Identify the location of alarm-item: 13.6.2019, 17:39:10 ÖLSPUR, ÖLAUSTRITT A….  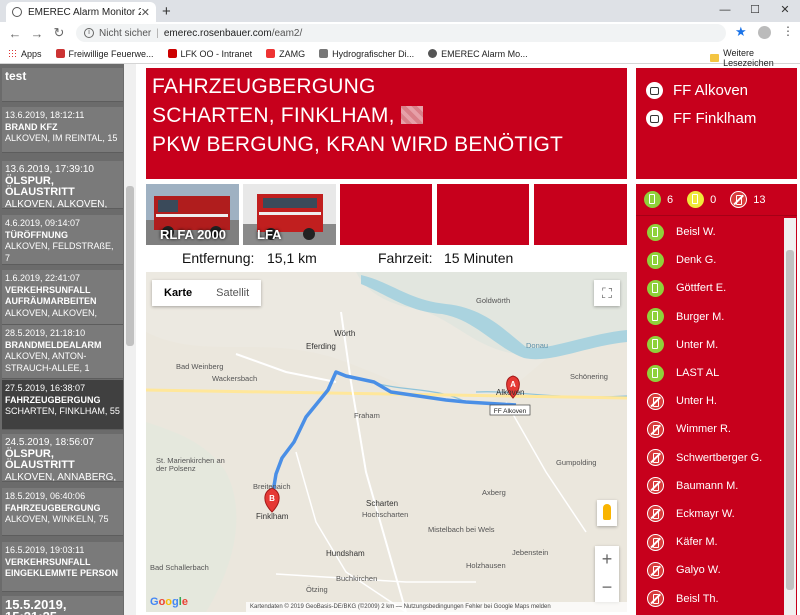
(62, 185).